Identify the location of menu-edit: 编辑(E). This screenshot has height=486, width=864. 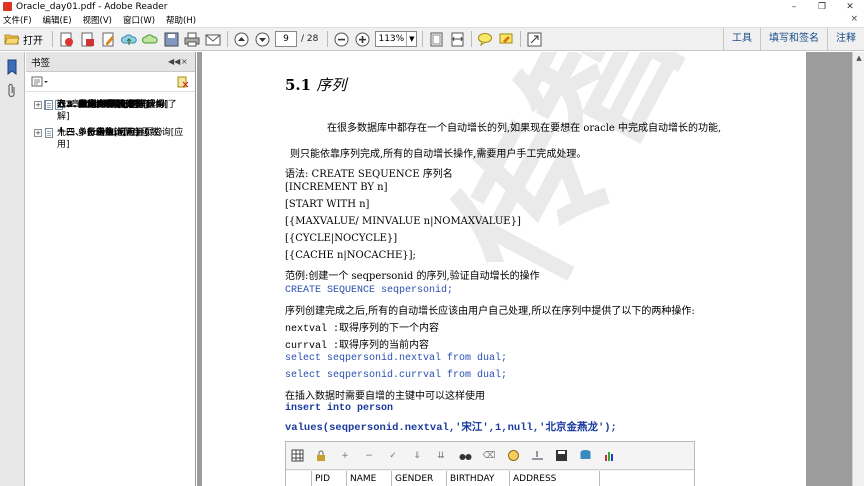
(57, 20).